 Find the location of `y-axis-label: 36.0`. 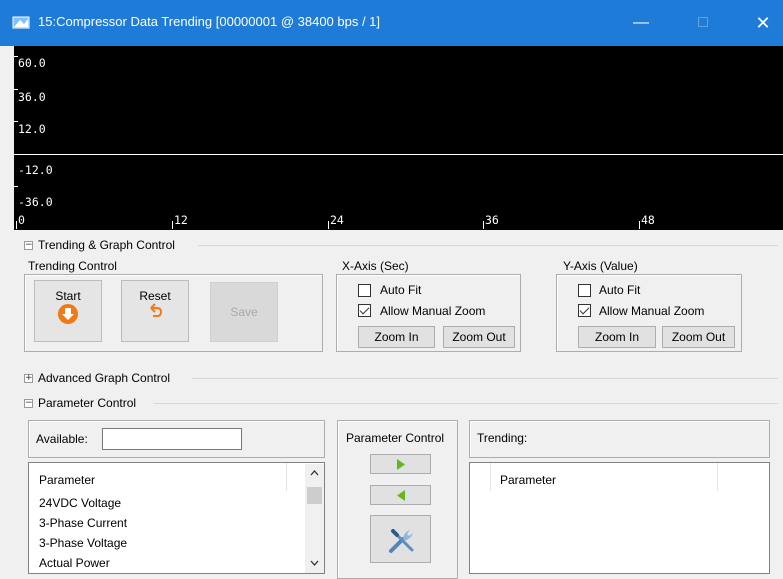

y-axis-label: 36.0 is located at coordinates (32, 97).